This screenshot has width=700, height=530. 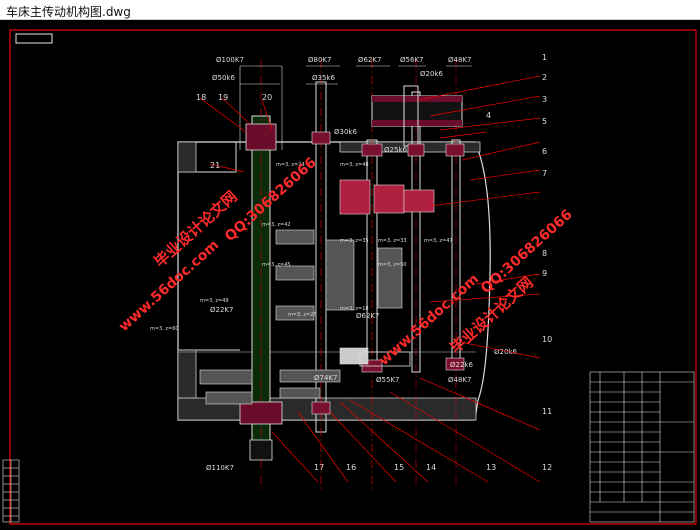 I want to click on dim-label: Ø100K7, so click(x=230, y=60).